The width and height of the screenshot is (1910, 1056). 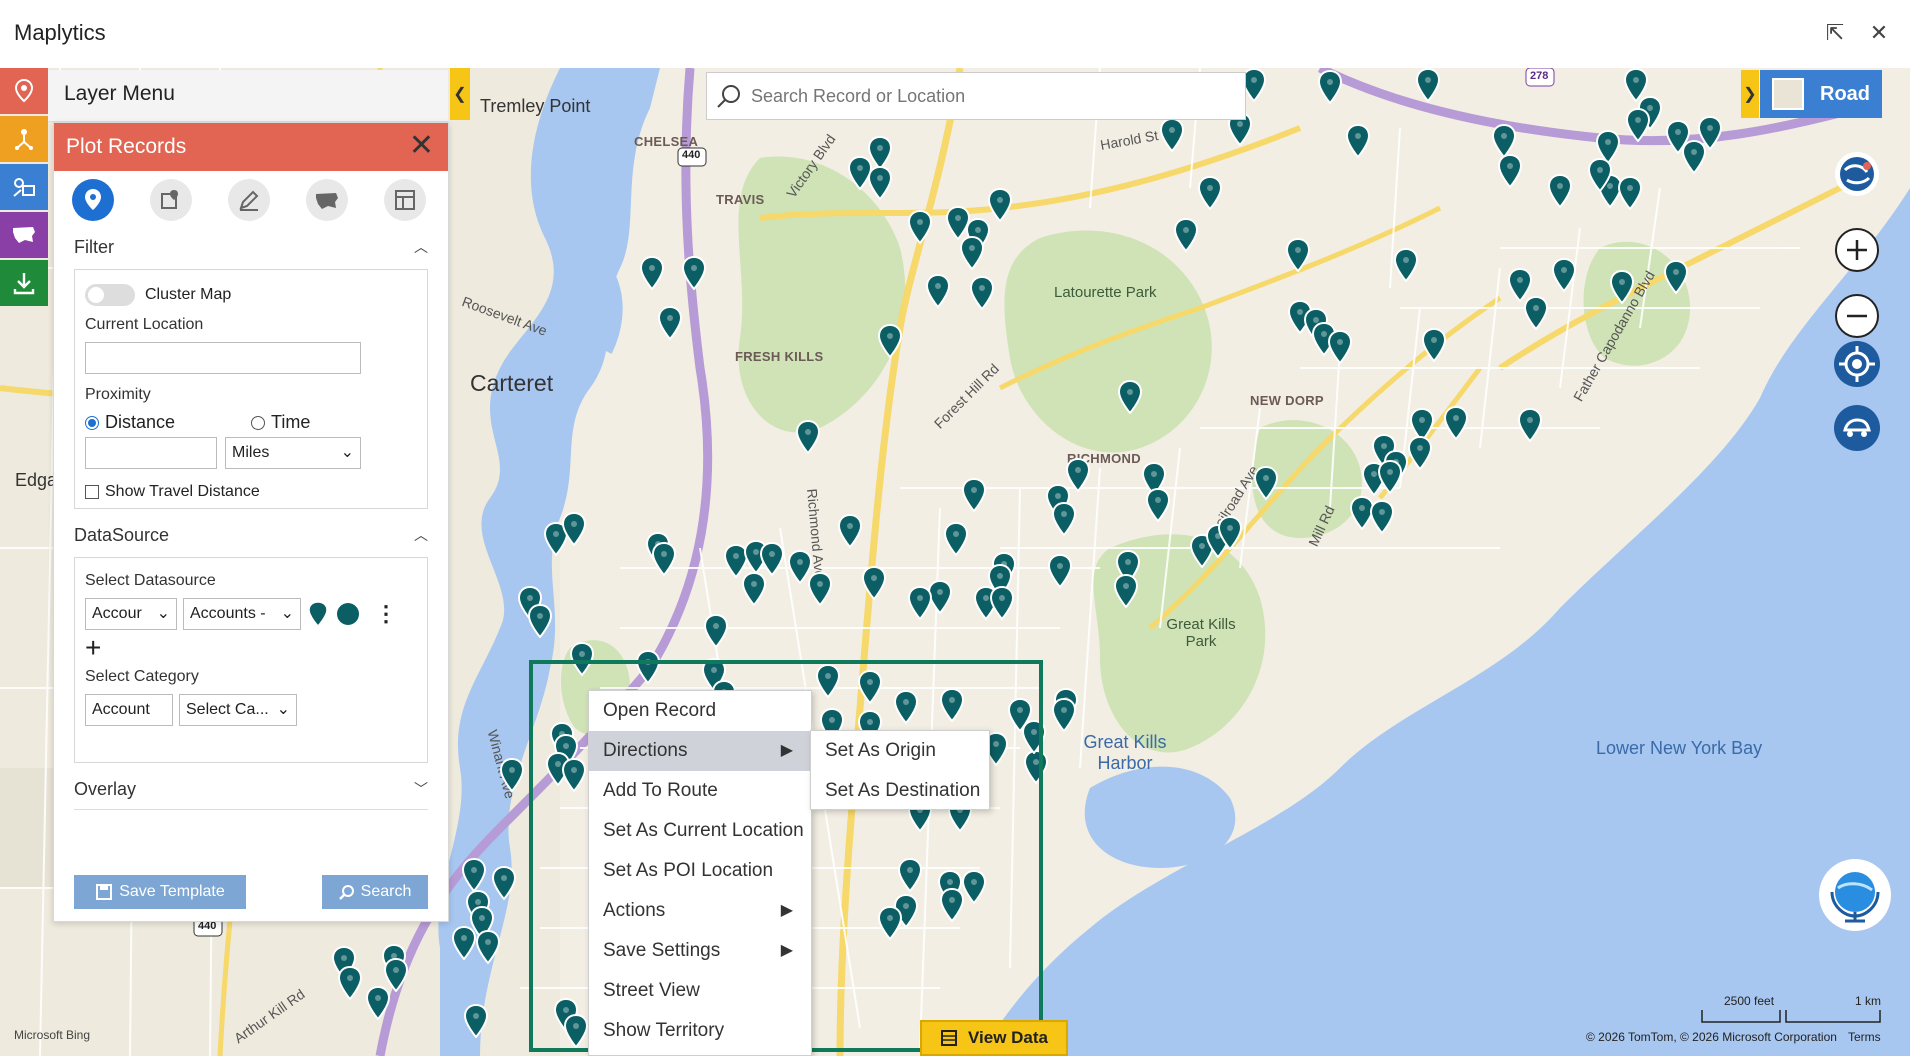 I want to click on datasource-section-header: DataSource ︿, so click(x=251, y=535).